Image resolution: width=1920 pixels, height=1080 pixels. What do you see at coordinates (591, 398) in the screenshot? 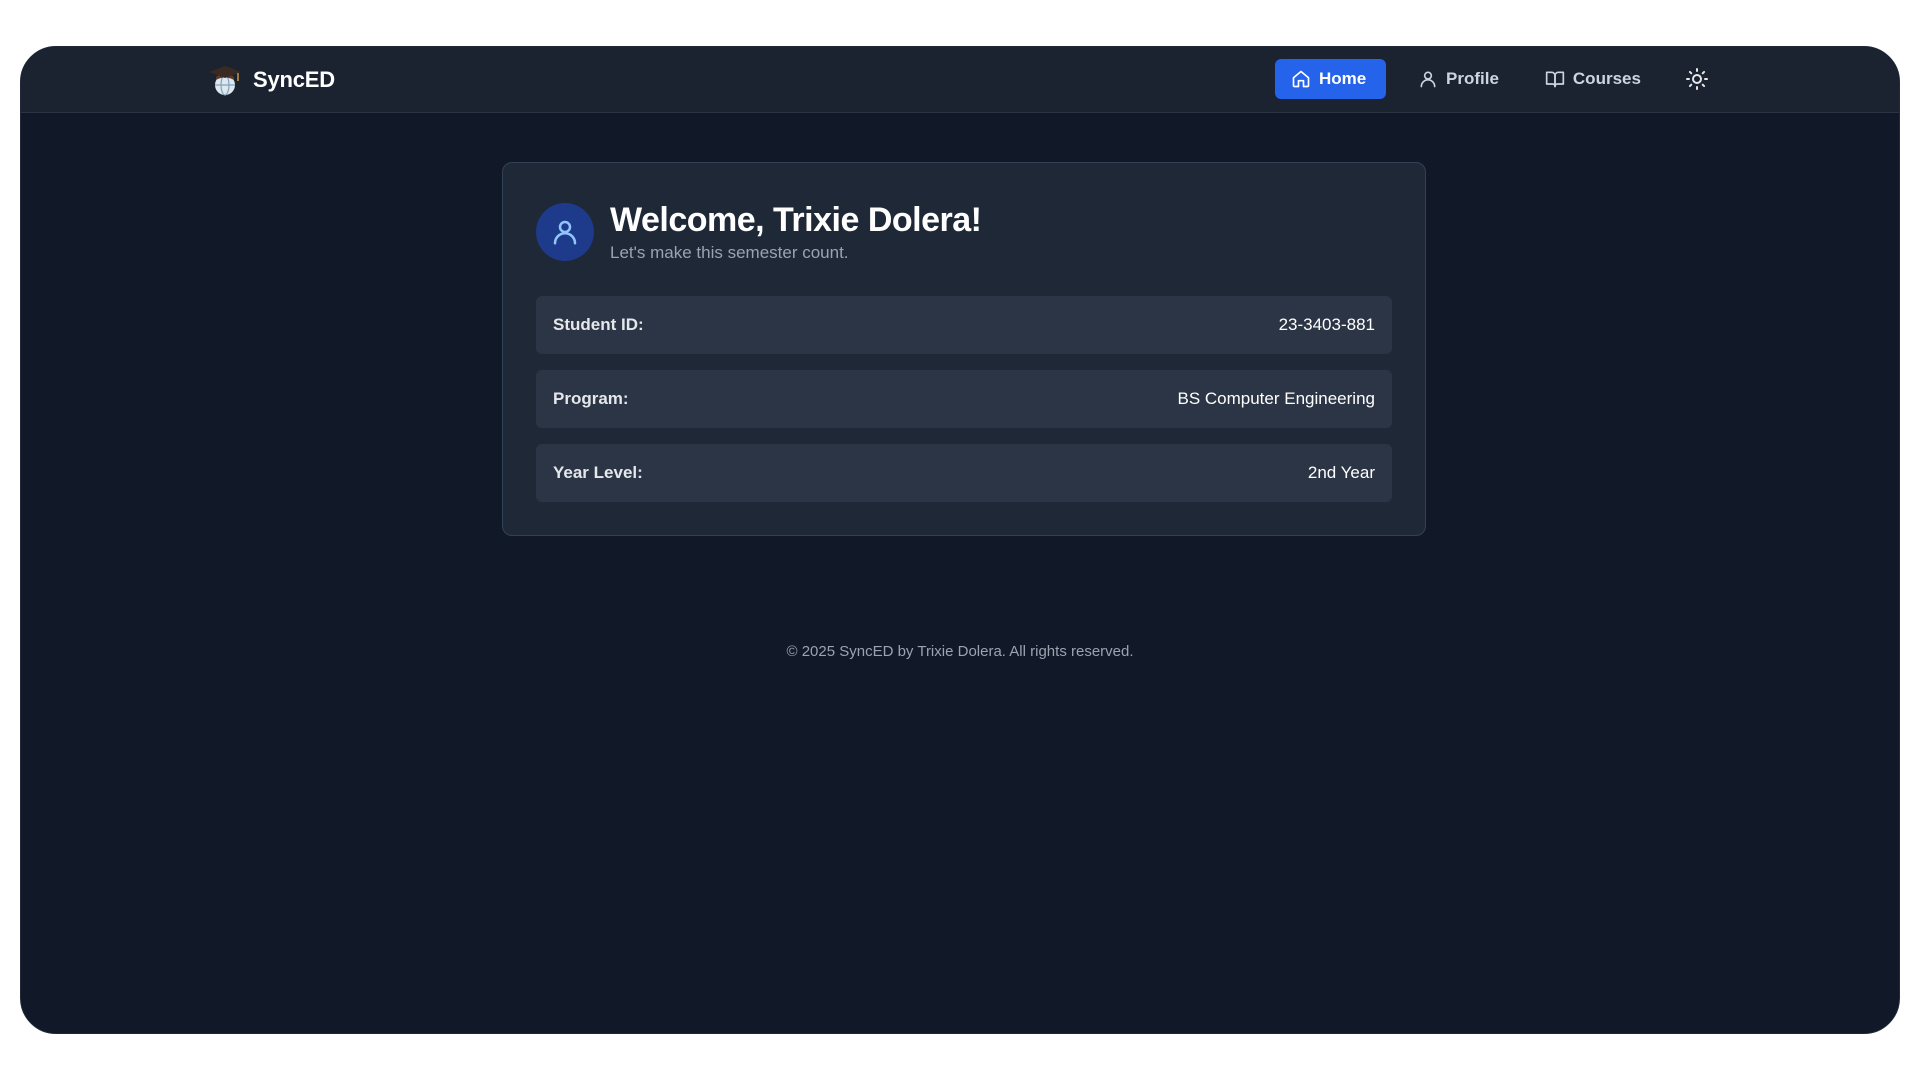
I see `info-label: Program:` at bounding box center [591, 398].